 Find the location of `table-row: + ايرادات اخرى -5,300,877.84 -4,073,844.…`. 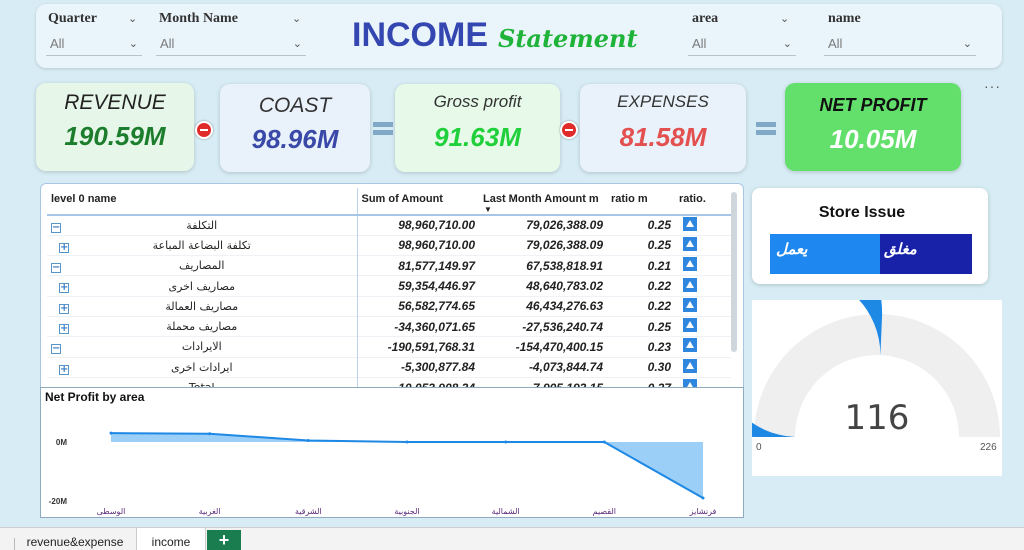

table-row: + ايرادات اخرى -5,300,877.84 -4,073,844.… is located at coordinates (389, 367).